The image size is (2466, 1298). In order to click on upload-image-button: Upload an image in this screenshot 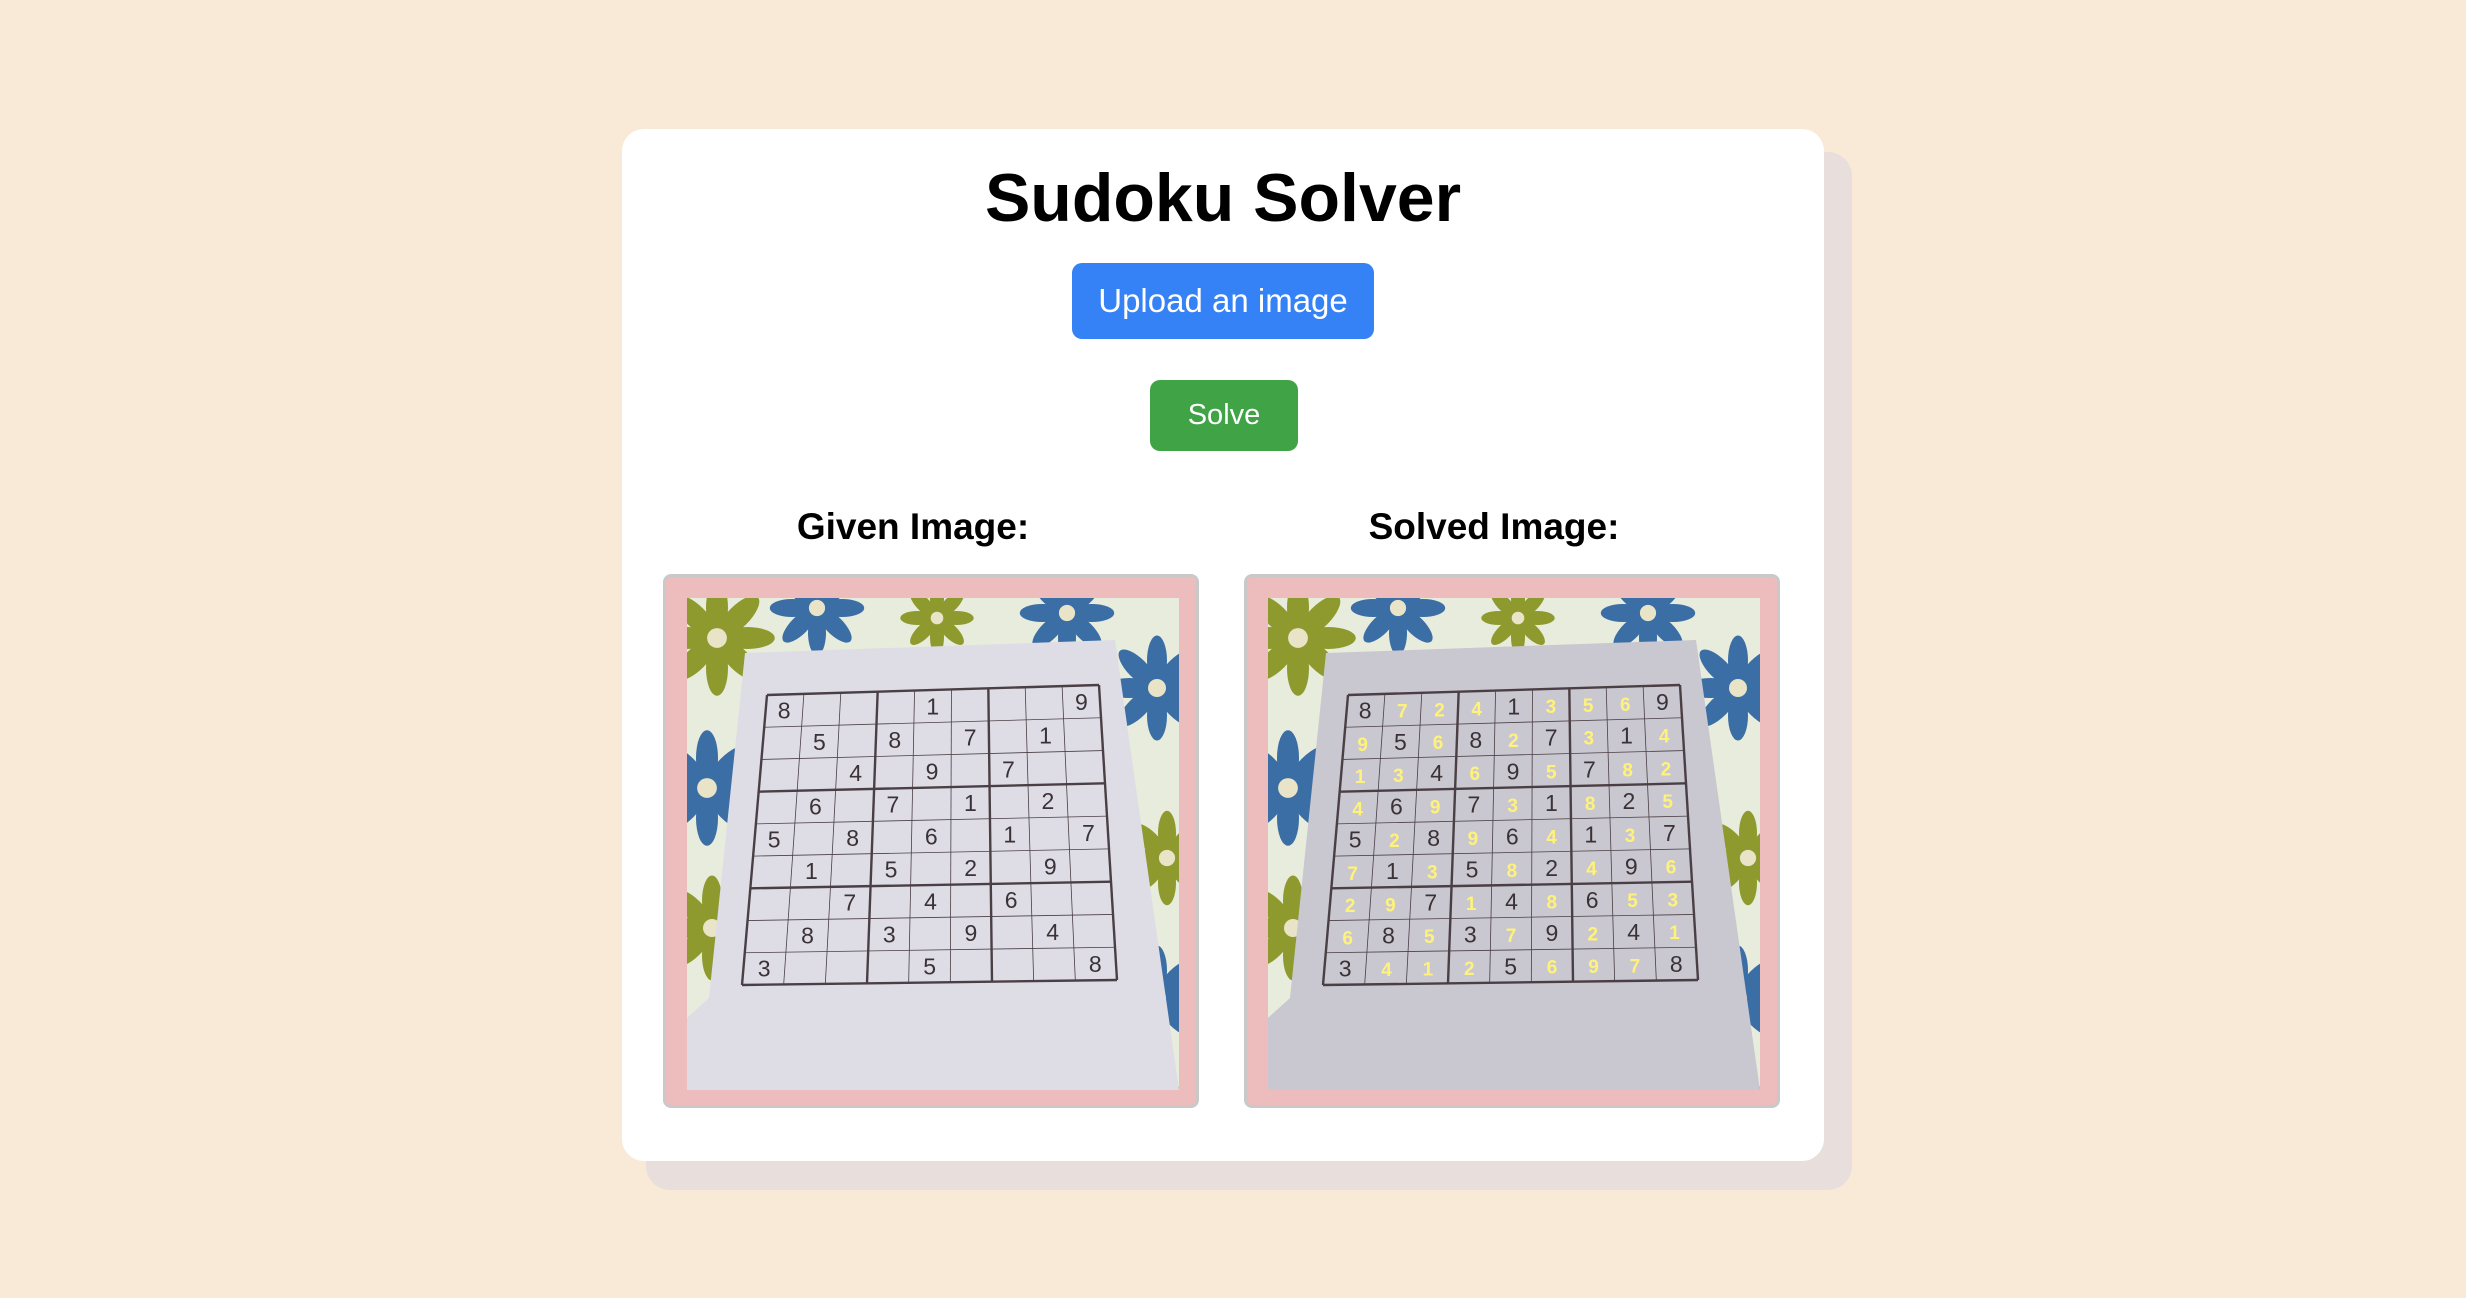, I will do `click(1223, 301)`.